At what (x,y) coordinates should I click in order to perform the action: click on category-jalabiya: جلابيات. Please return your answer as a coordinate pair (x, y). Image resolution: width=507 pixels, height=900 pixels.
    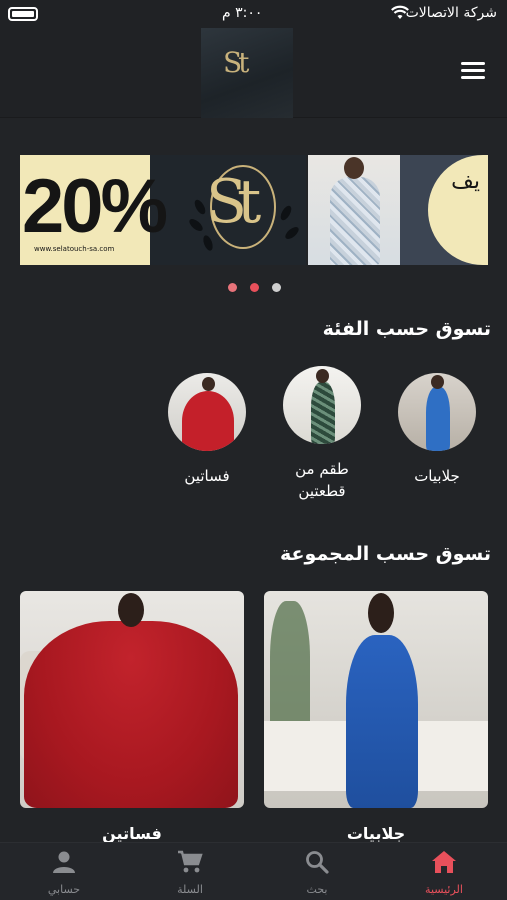
    Looking at the image, I should click on (437, 430).